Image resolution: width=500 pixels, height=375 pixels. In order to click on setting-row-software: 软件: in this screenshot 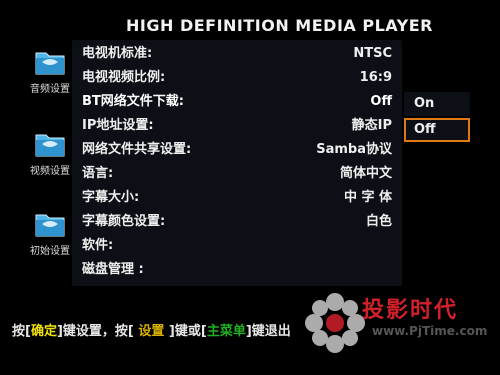, I will do `click(237, 246)`.